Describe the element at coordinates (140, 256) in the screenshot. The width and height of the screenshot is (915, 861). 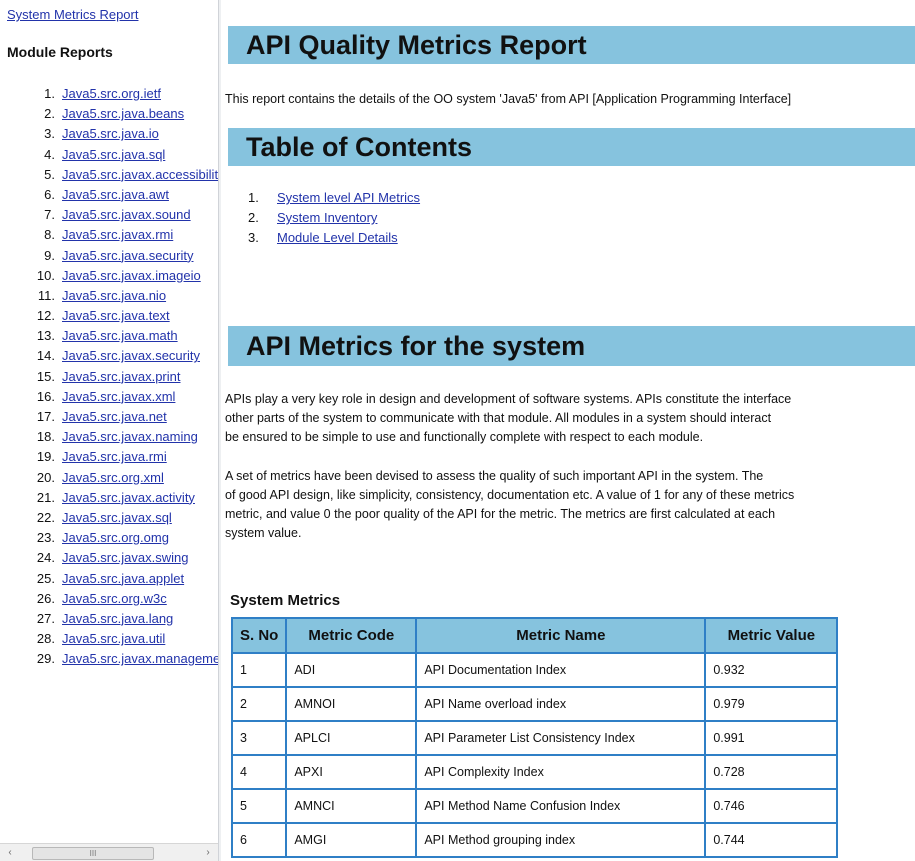
I see `module-link: Java5.src.java.security` at that location.